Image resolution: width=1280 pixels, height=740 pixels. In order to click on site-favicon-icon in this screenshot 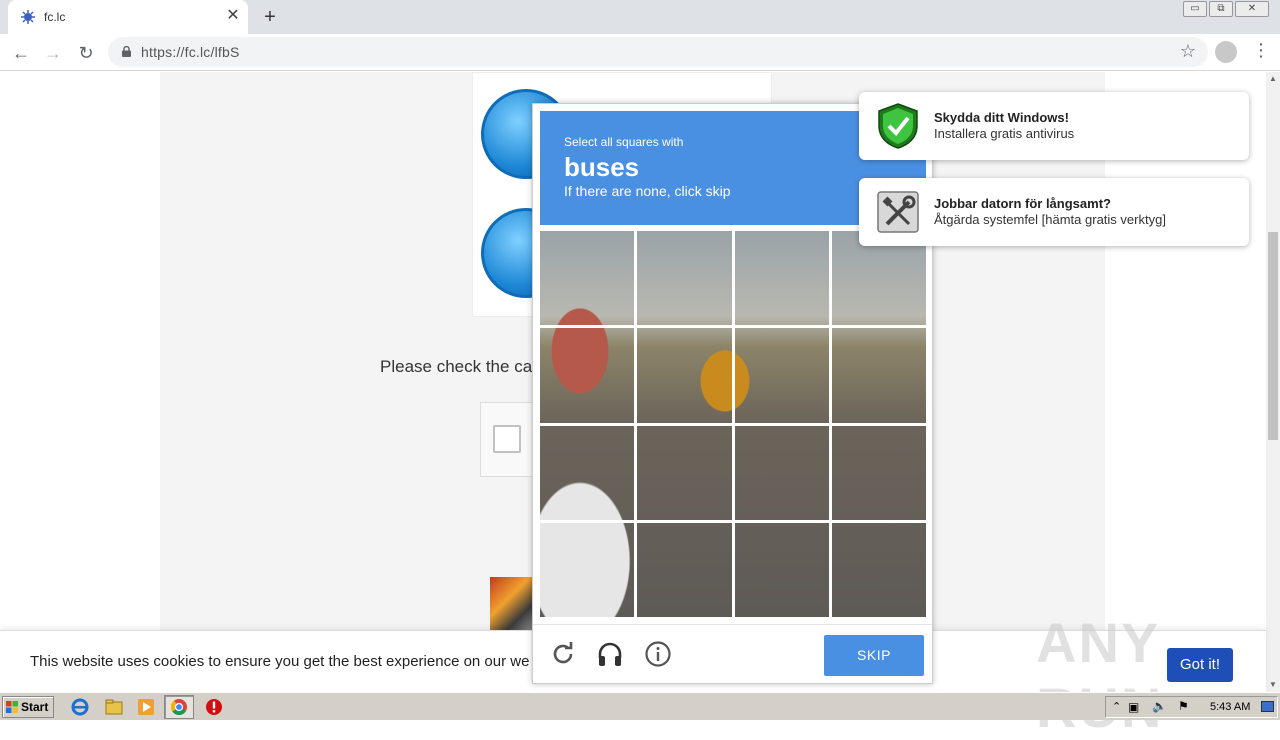, I will do `click(28, 17)`.